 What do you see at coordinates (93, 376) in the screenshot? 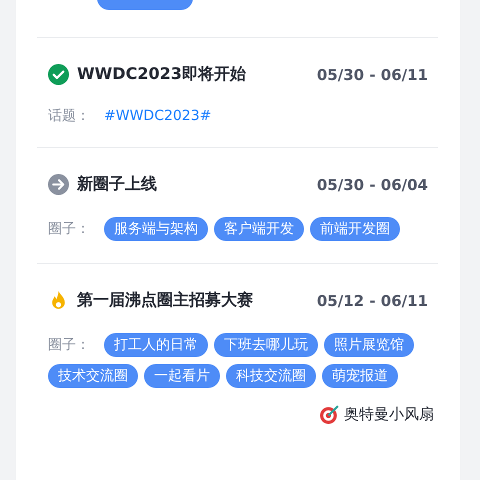
I see `circle-tag: 技术交流圈` at bounding box center [93, 376].